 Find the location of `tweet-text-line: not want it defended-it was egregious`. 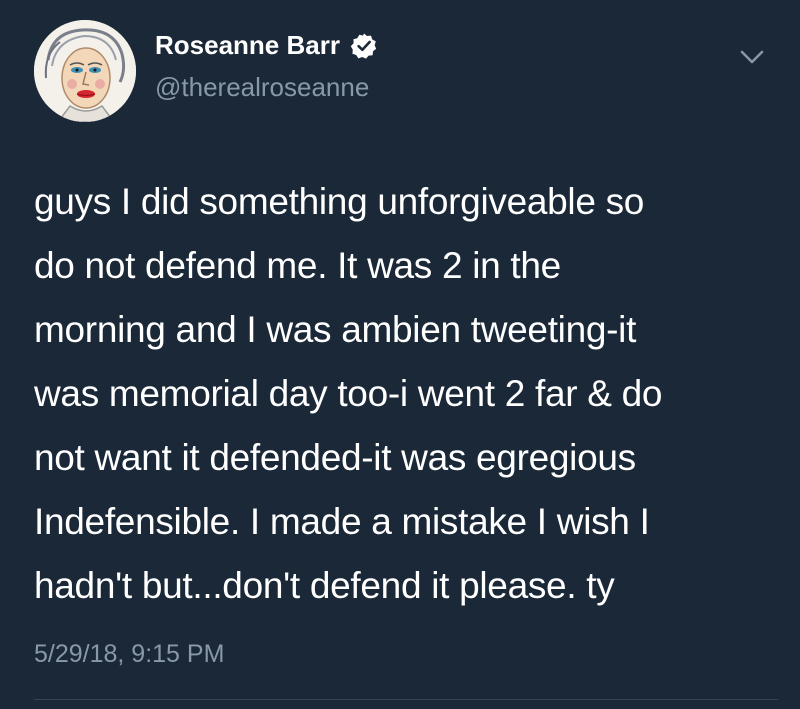

tweet-text-line: not want it defended-it was egregious is located at coordinates (335, 457).